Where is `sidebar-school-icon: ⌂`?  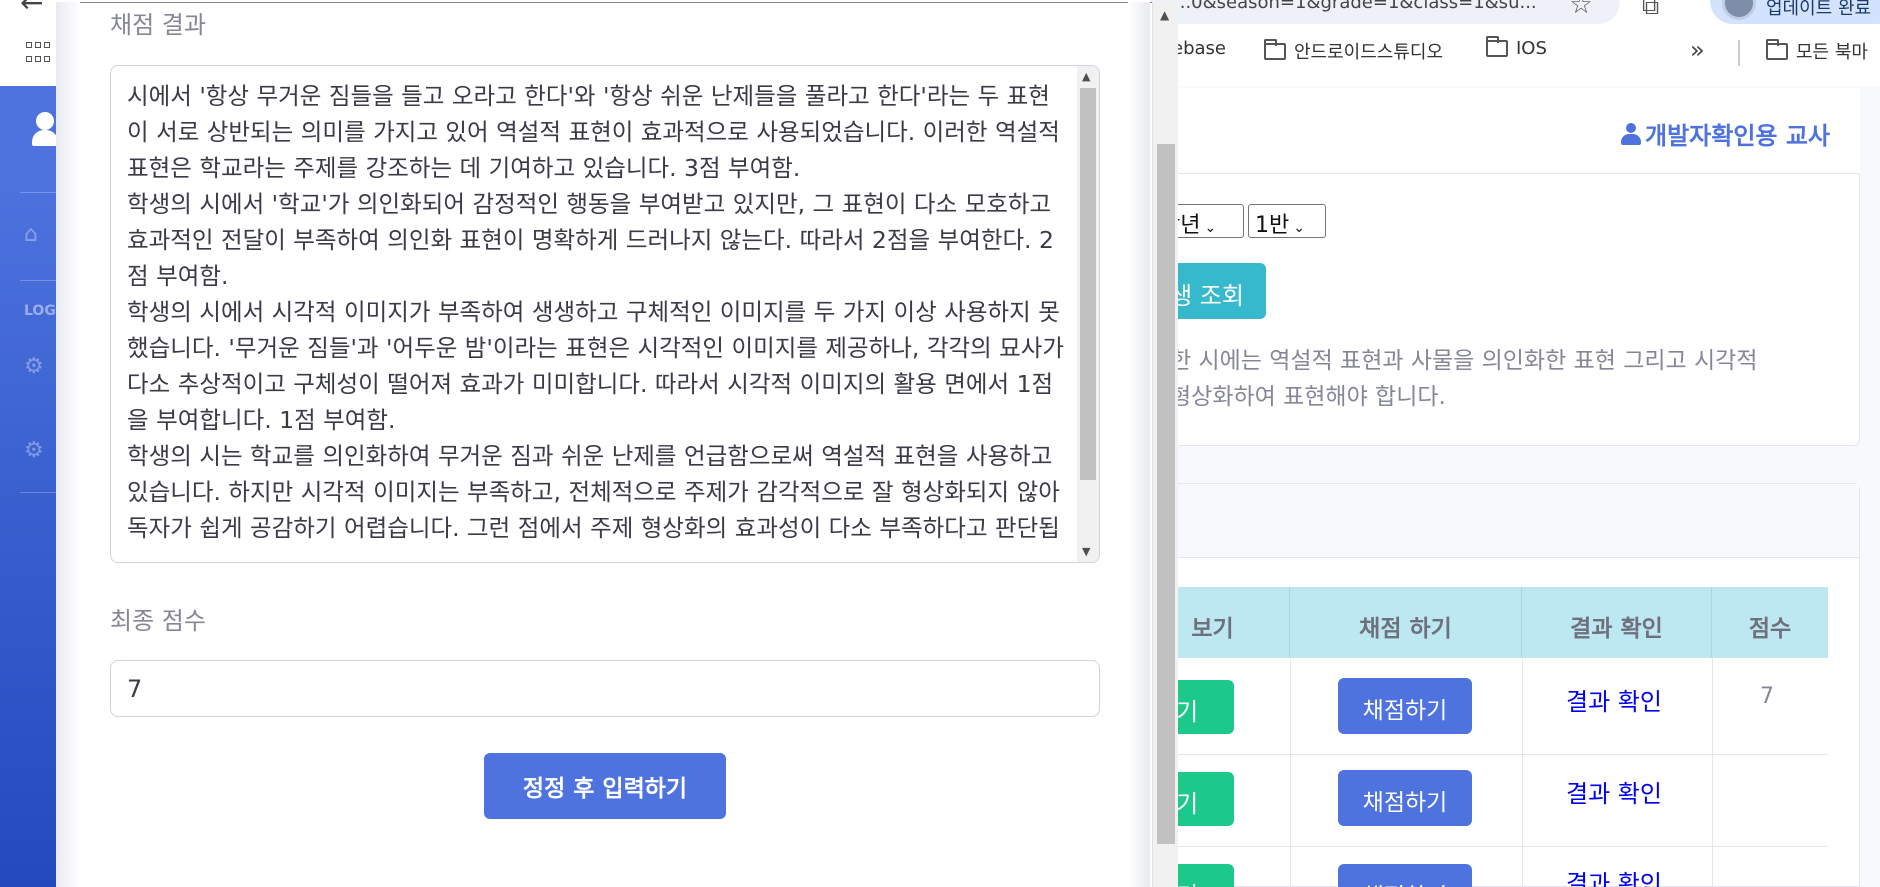
sidebar-school-icon: ⌂ is located at coordinates (31, 234).